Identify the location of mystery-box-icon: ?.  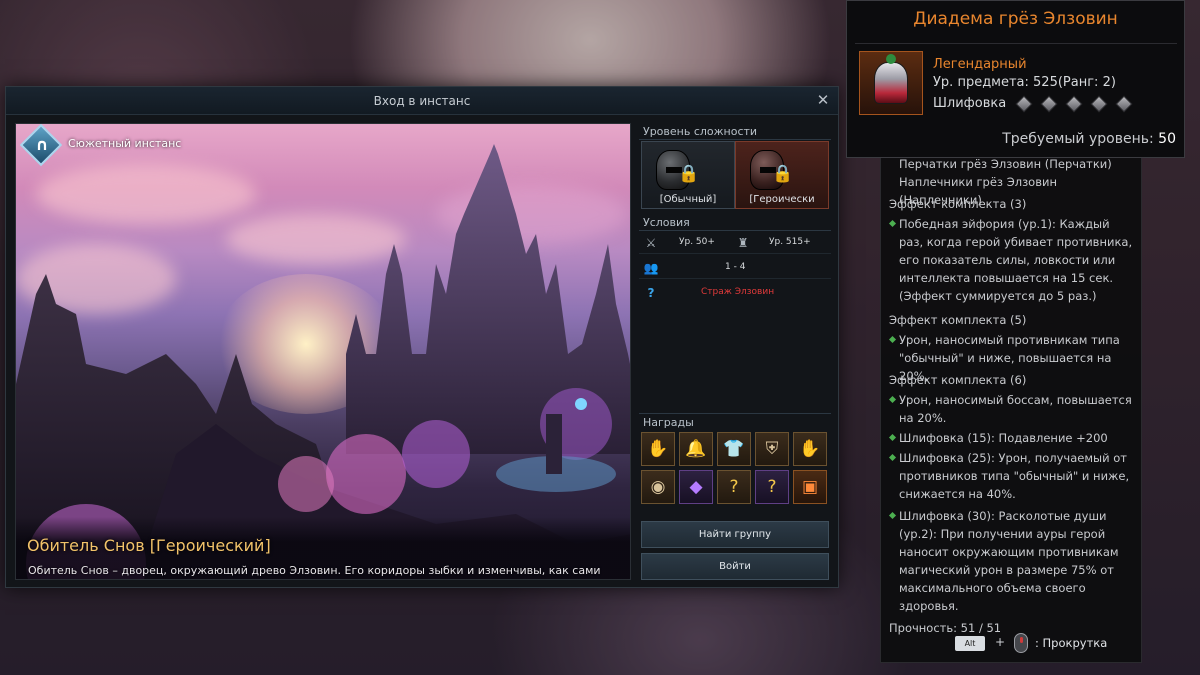
(734, 487).